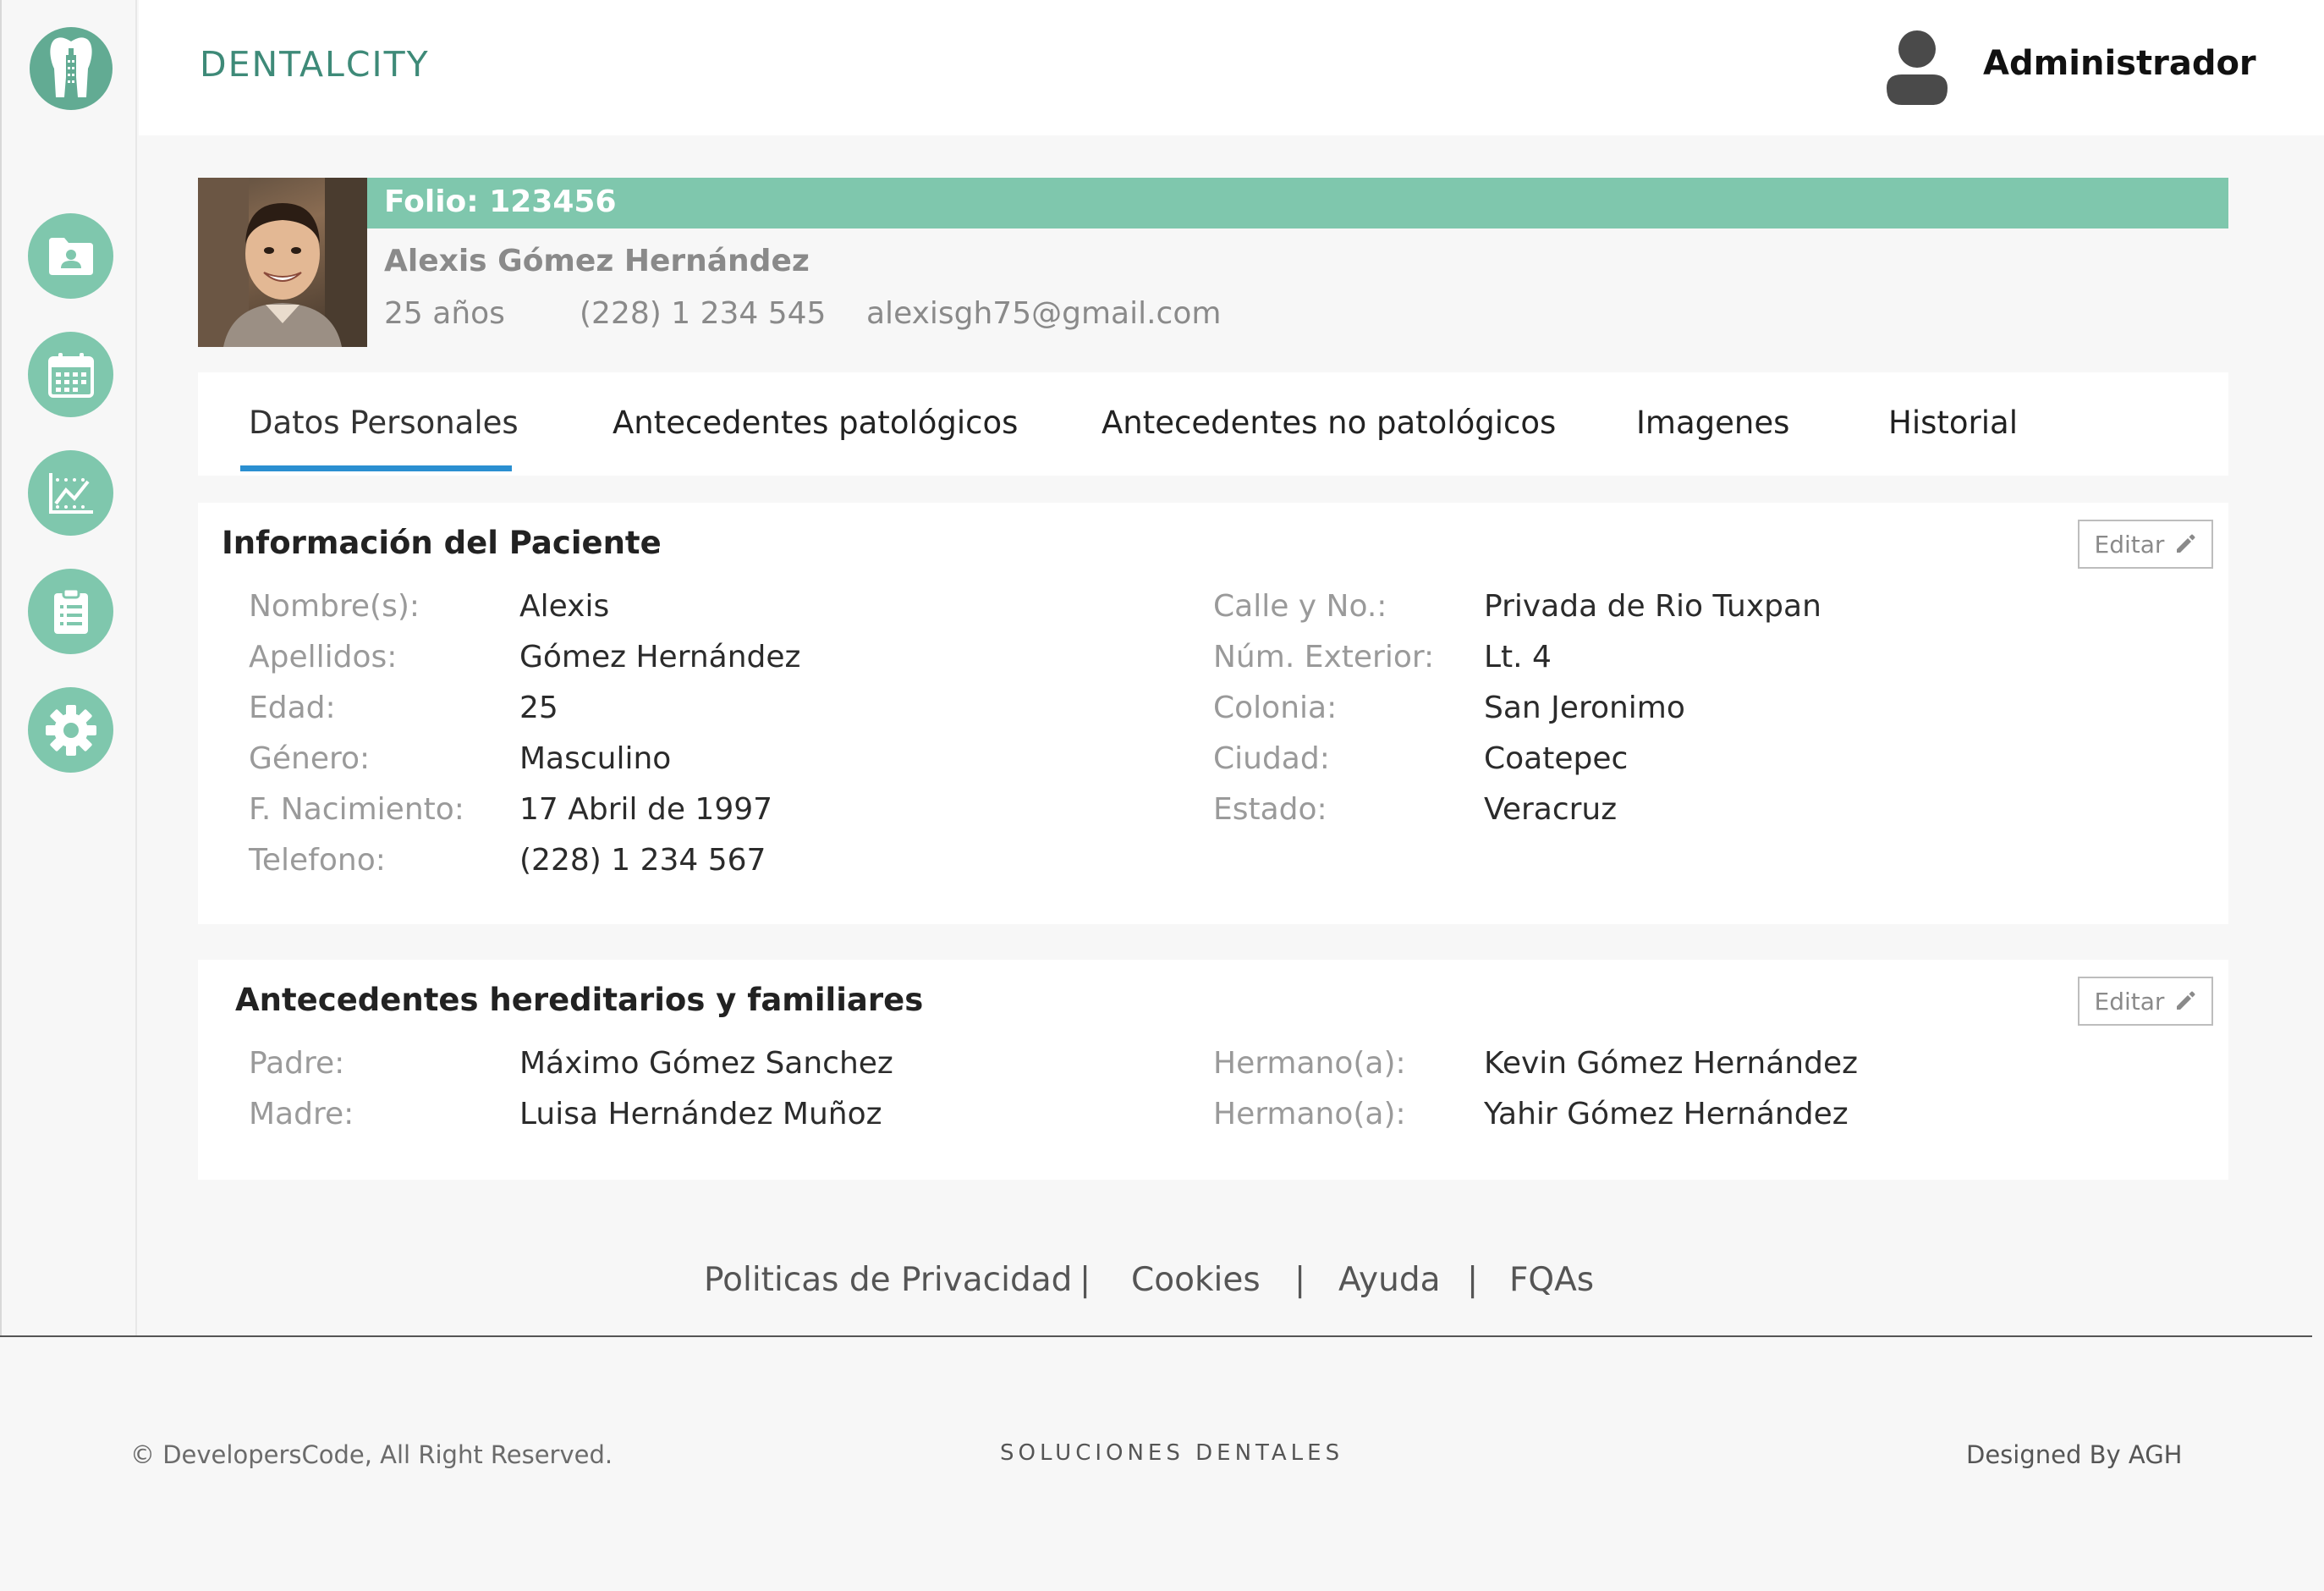  I want to click on field-label: Calle y No.:, so click(1300, 606).